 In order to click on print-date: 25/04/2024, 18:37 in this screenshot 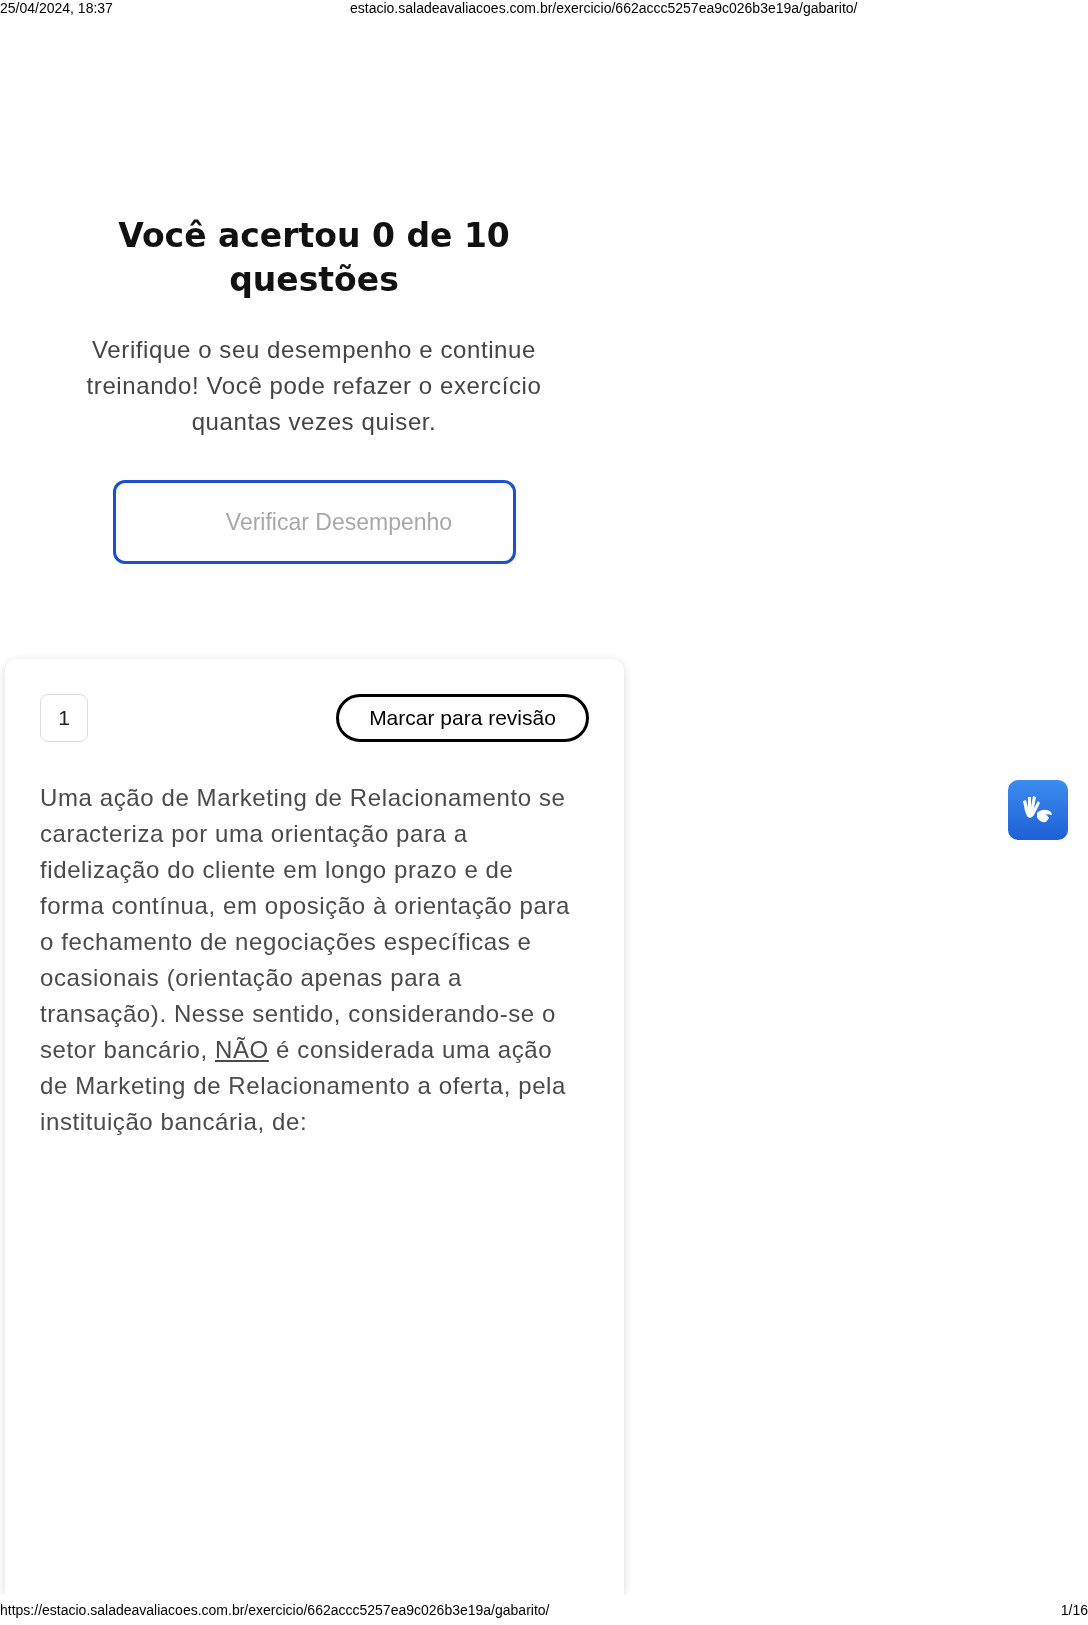, I will do `click(57, 8)`.